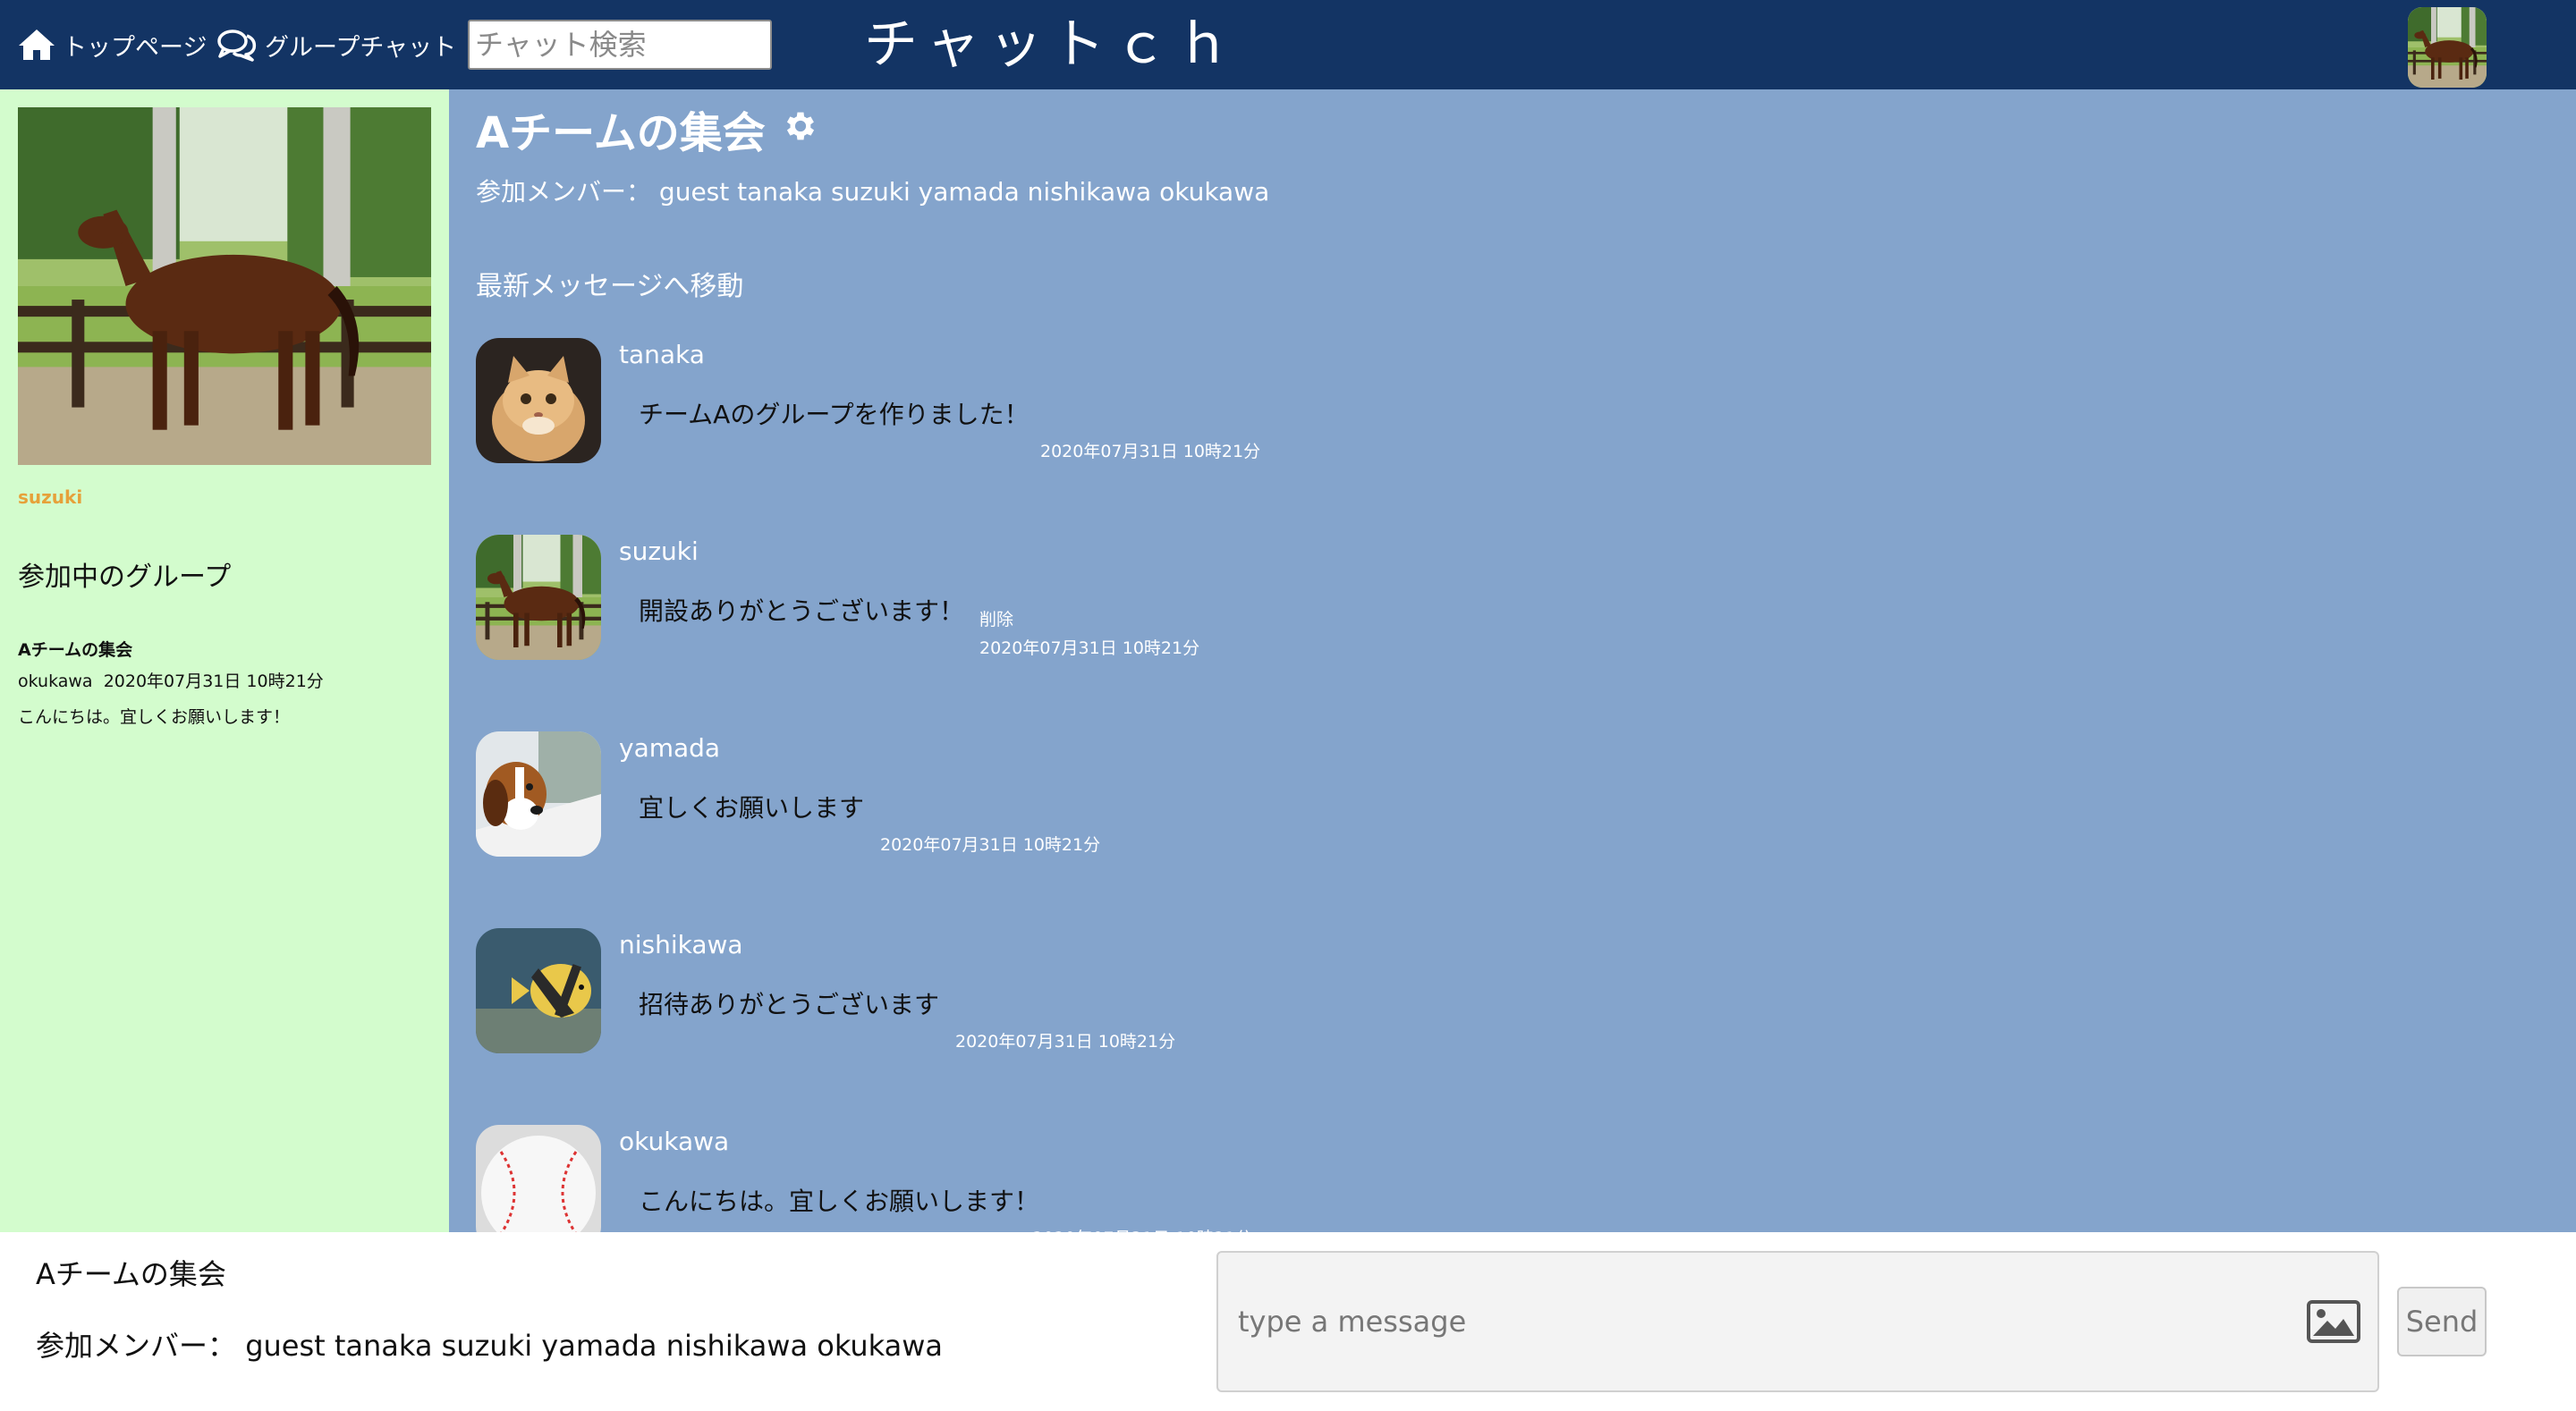  Describe the element at coordinates (670, 748) in the screenshot. I see `sender-name: yamada` at that location.